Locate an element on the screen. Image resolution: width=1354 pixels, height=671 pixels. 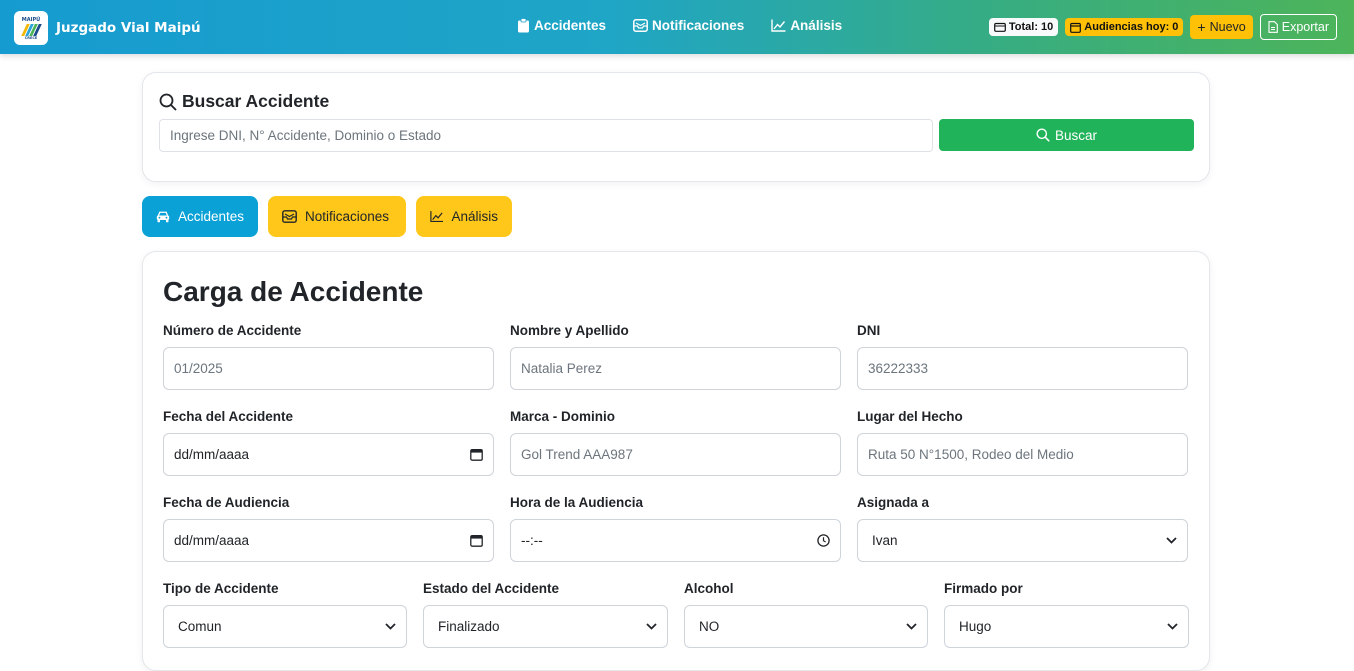
exportar-button-label: Exportar is located at coordinates (1305, 27).